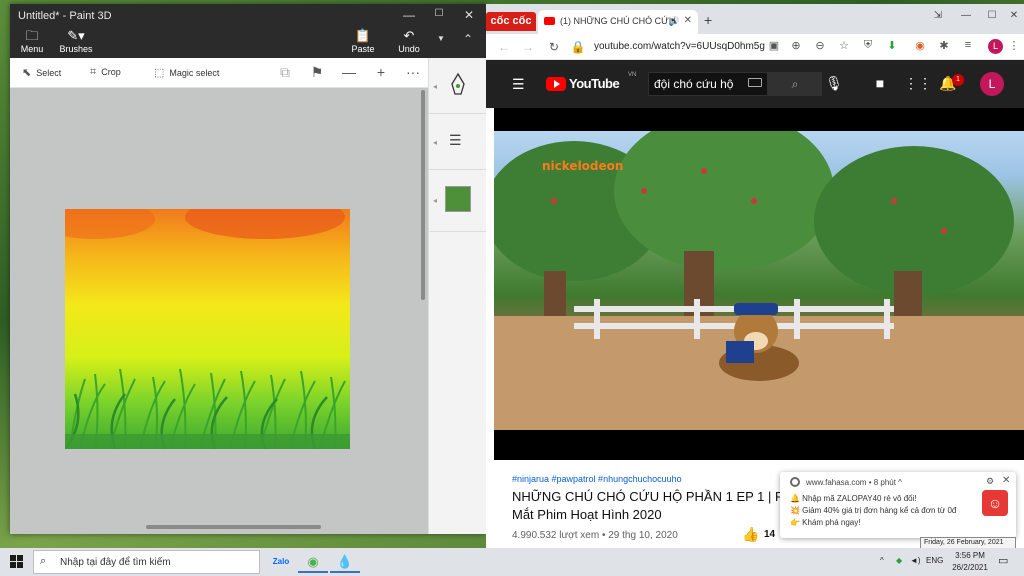 This screenshot has height=576, width=1024. I want to click on zoom-icon: ⊖, so click(820, 45).